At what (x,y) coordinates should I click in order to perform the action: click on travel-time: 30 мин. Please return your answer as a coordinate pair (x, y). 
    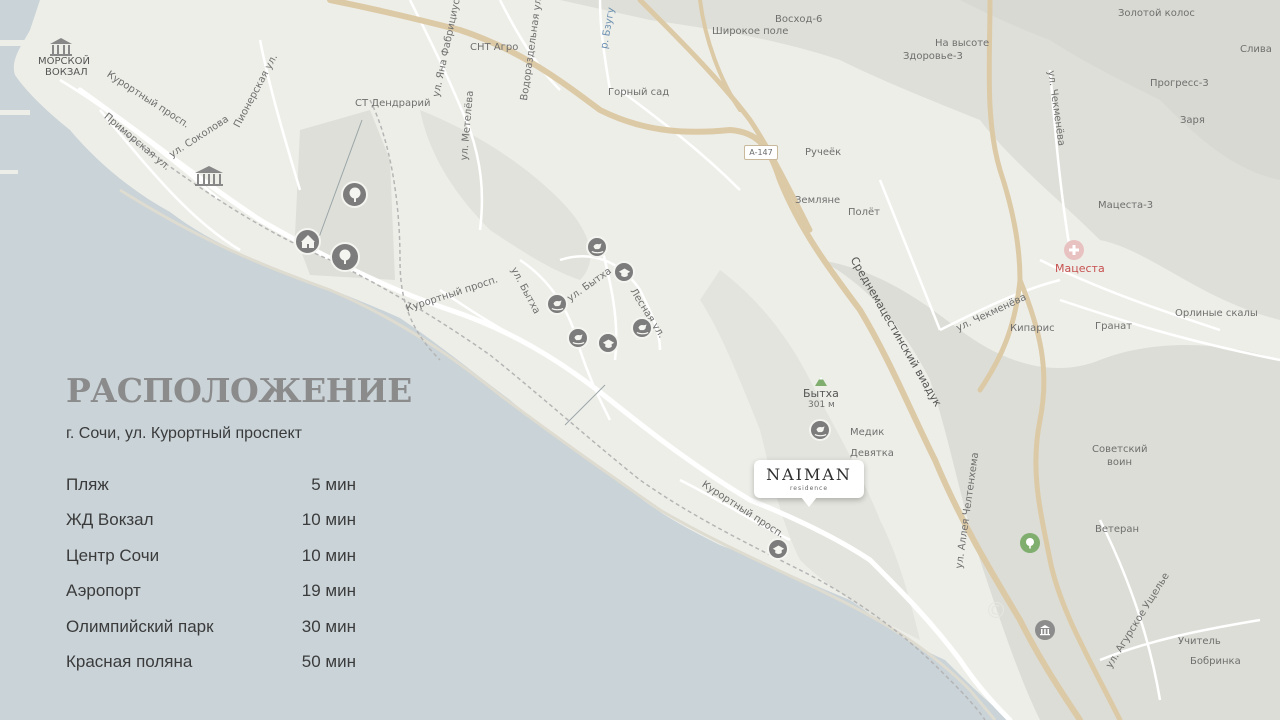
    Looking at the image, I should click on (328, 626).